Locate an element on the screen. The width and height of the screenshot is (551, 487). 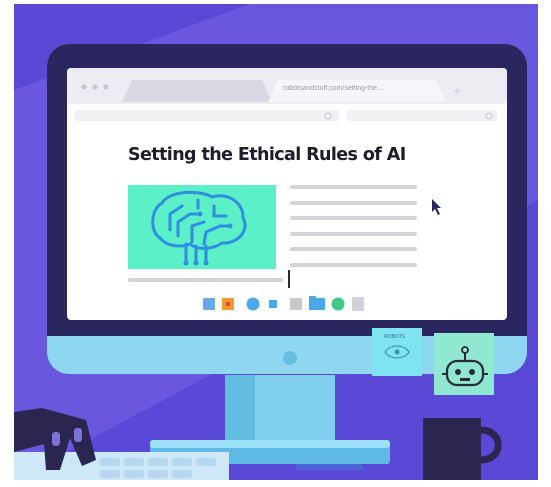
address-bar is located at coordinates (207, 115).